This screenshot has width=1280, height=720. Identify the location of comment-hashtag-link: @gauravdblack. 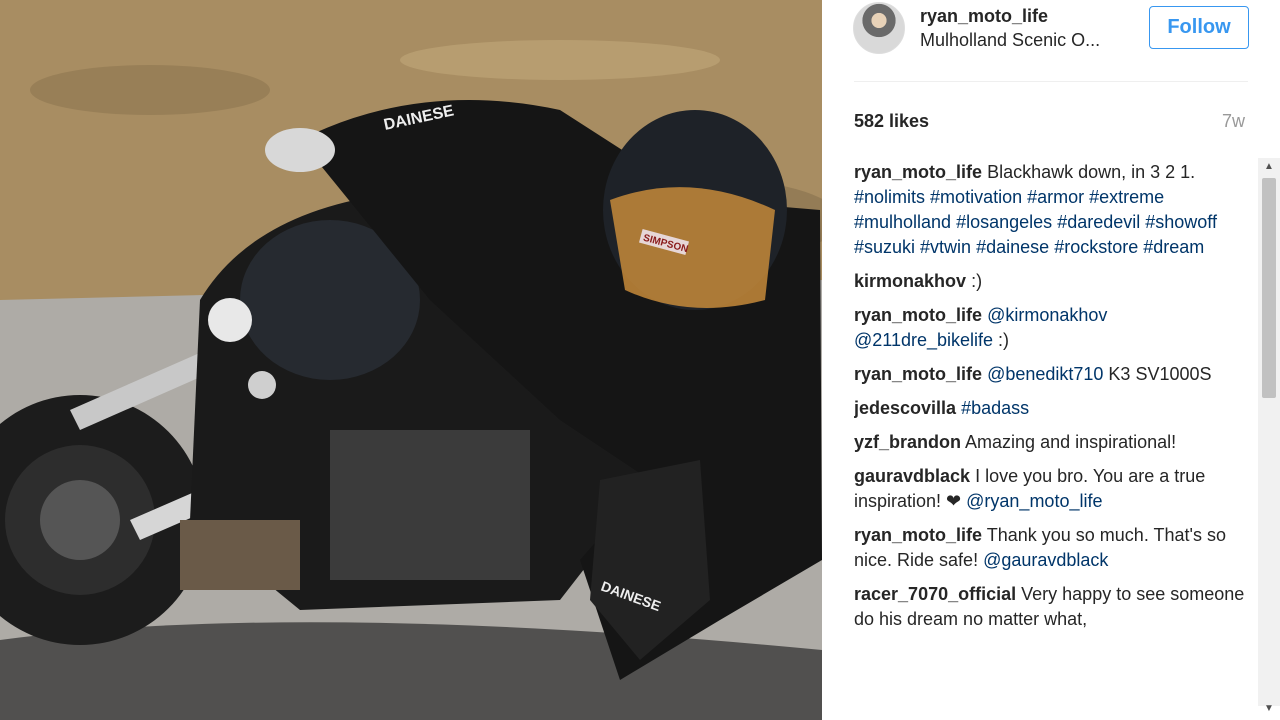
(1045, 560).